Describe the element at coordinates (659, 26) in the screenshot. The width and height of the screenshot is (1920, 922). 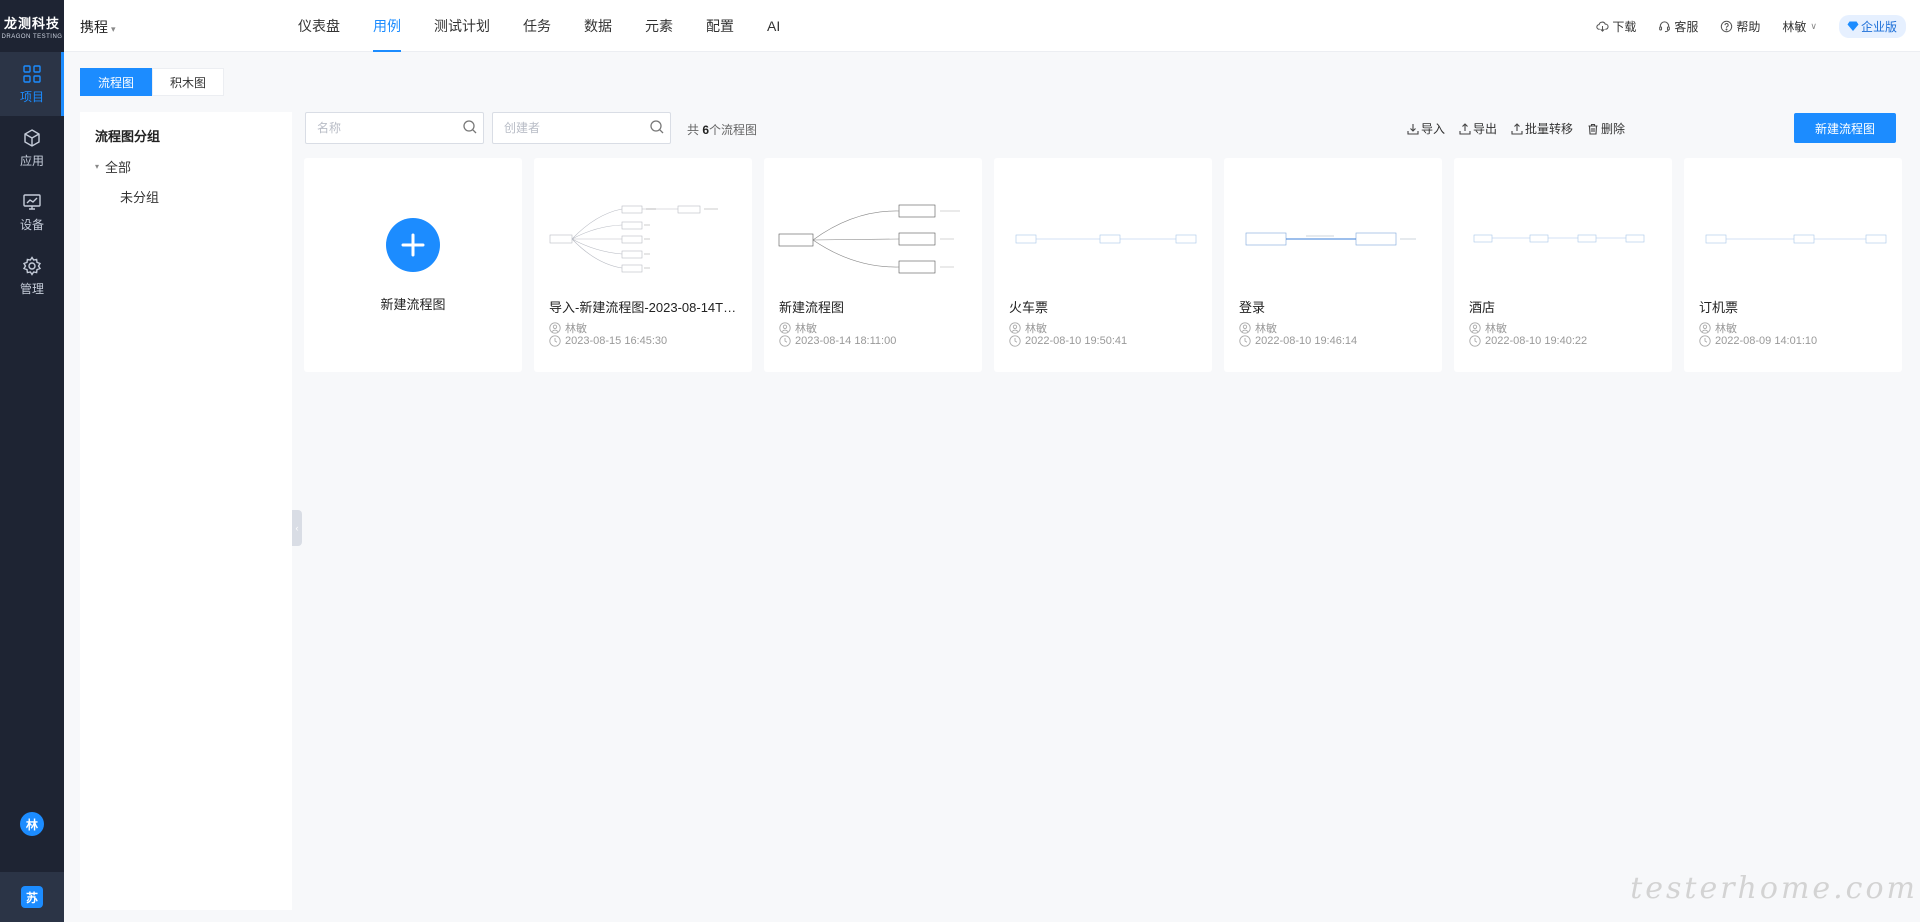
I see `nav-elements: 元素` at that location.